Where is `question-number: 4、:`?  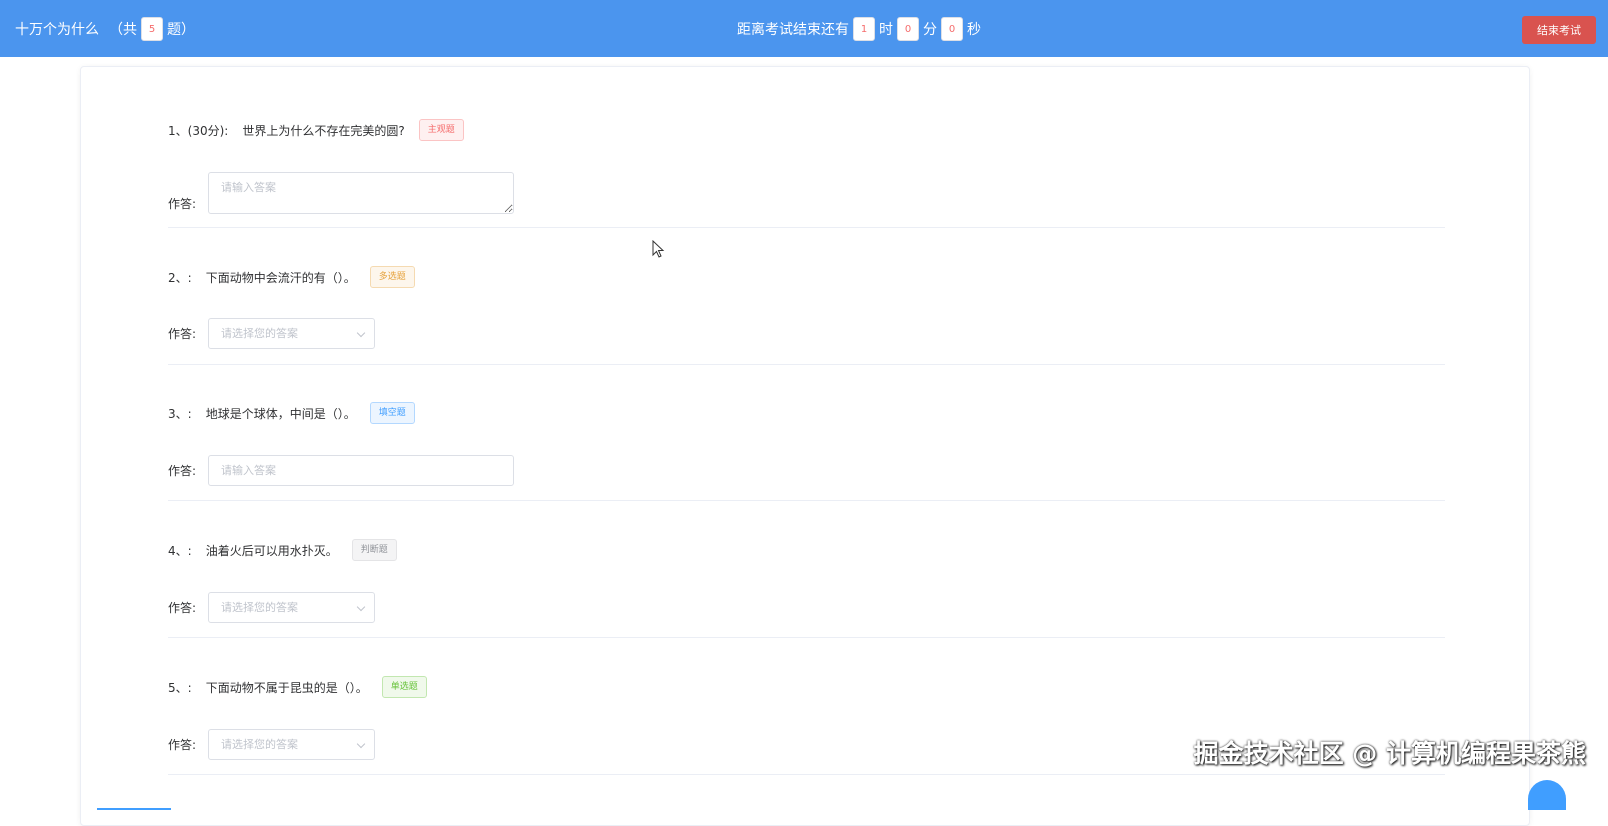
question-number: 4、: is located at coordinates (180, 550).